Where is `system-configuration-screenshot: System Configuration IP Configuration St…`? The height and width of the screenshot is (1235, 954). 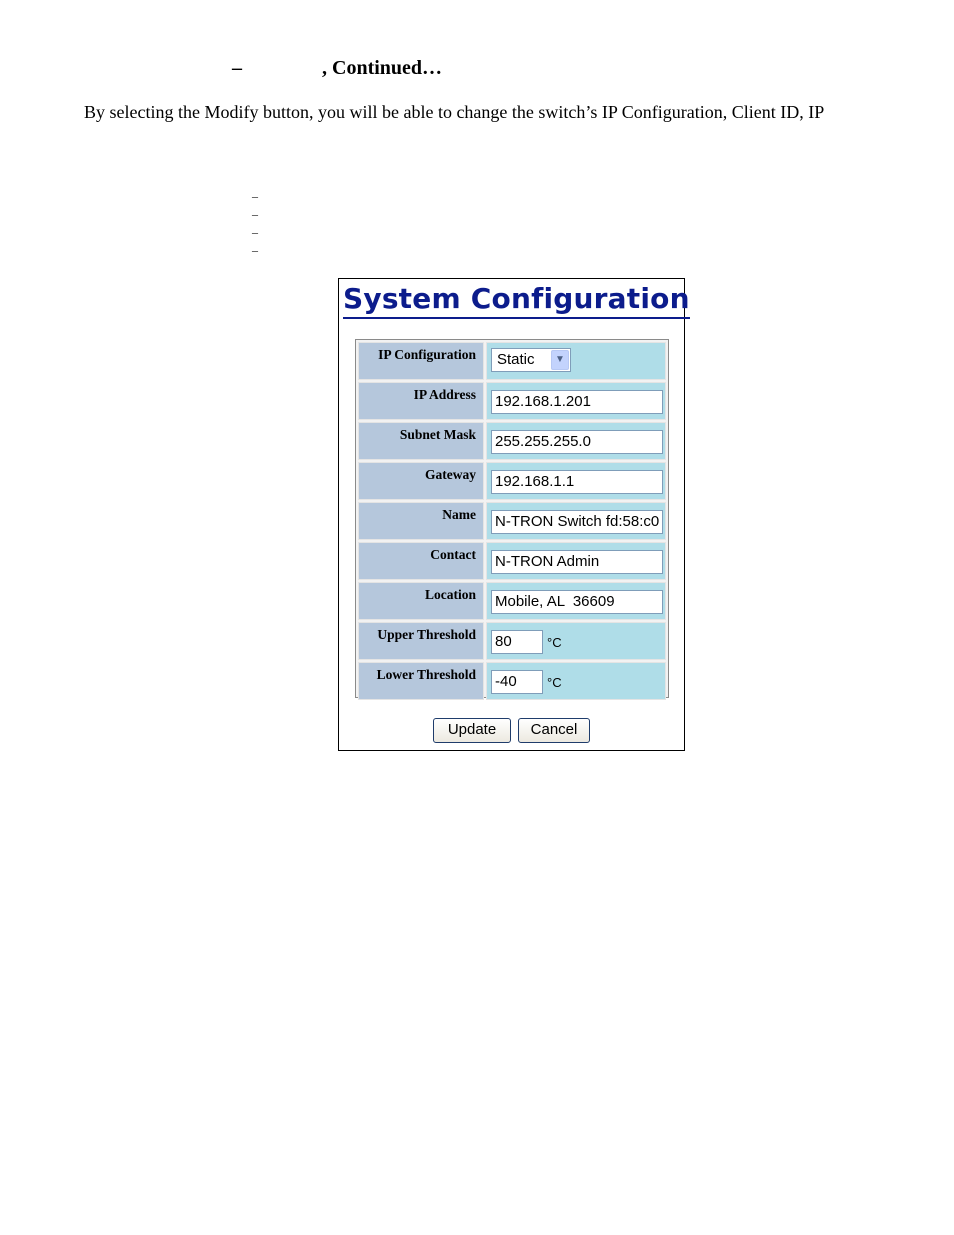 system-configuration-screenshot: System Configuration IP Configuration St… is located at coordinates (514, 514).